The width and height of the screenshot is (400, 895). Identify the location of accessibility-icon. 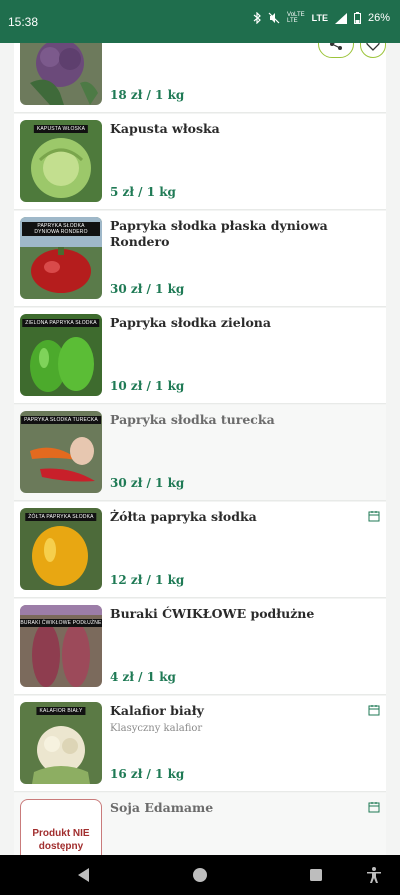
(374, 875).